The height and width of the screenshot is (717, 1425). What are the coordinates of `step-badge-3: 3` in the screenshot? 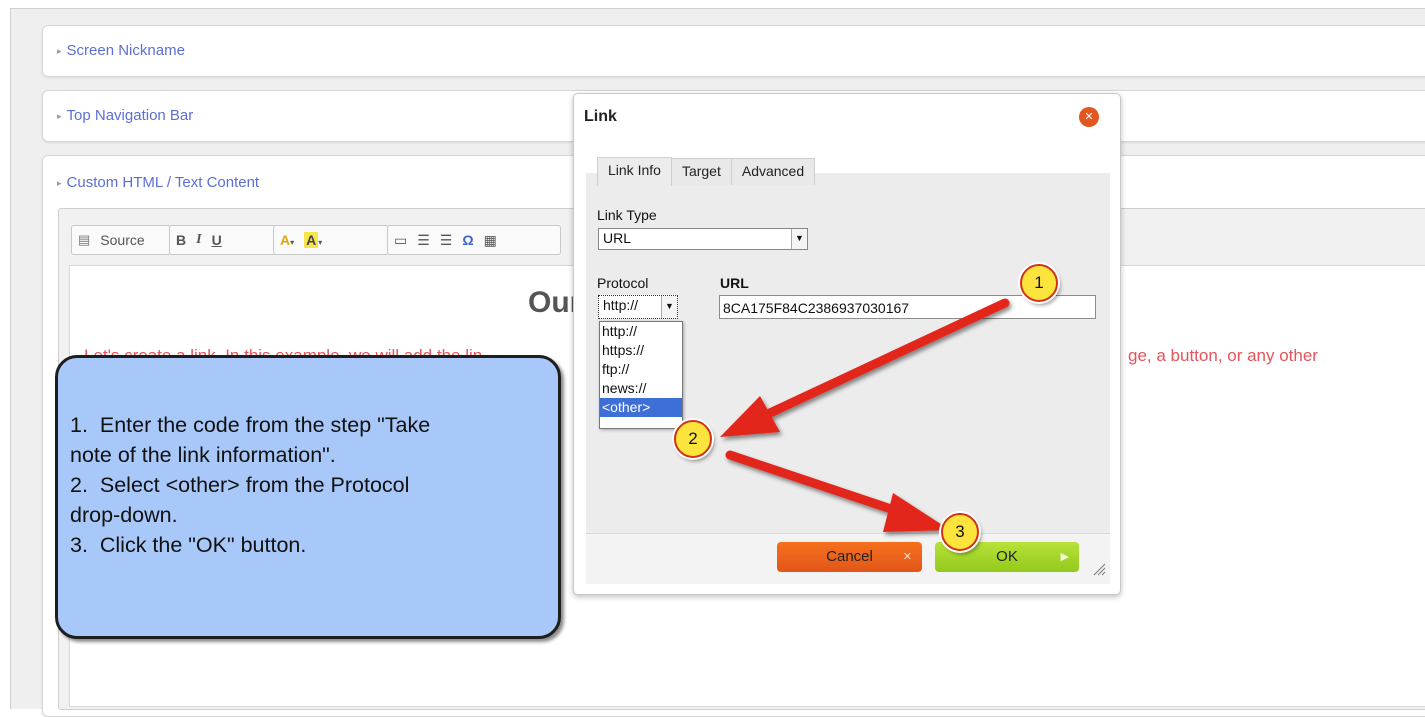 It's located at (960, 532).